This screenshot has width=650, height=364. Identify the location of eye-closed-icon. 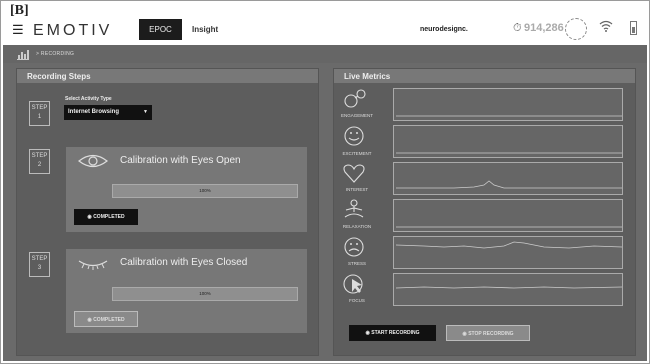
(93, 265).